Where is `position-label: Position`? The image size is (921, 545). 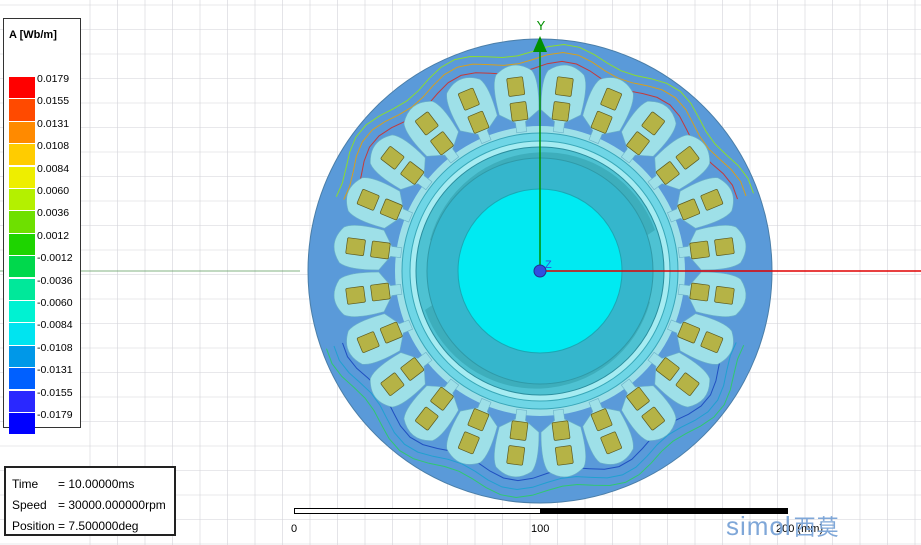
position-label: Position is located at coordinates (33, 526).